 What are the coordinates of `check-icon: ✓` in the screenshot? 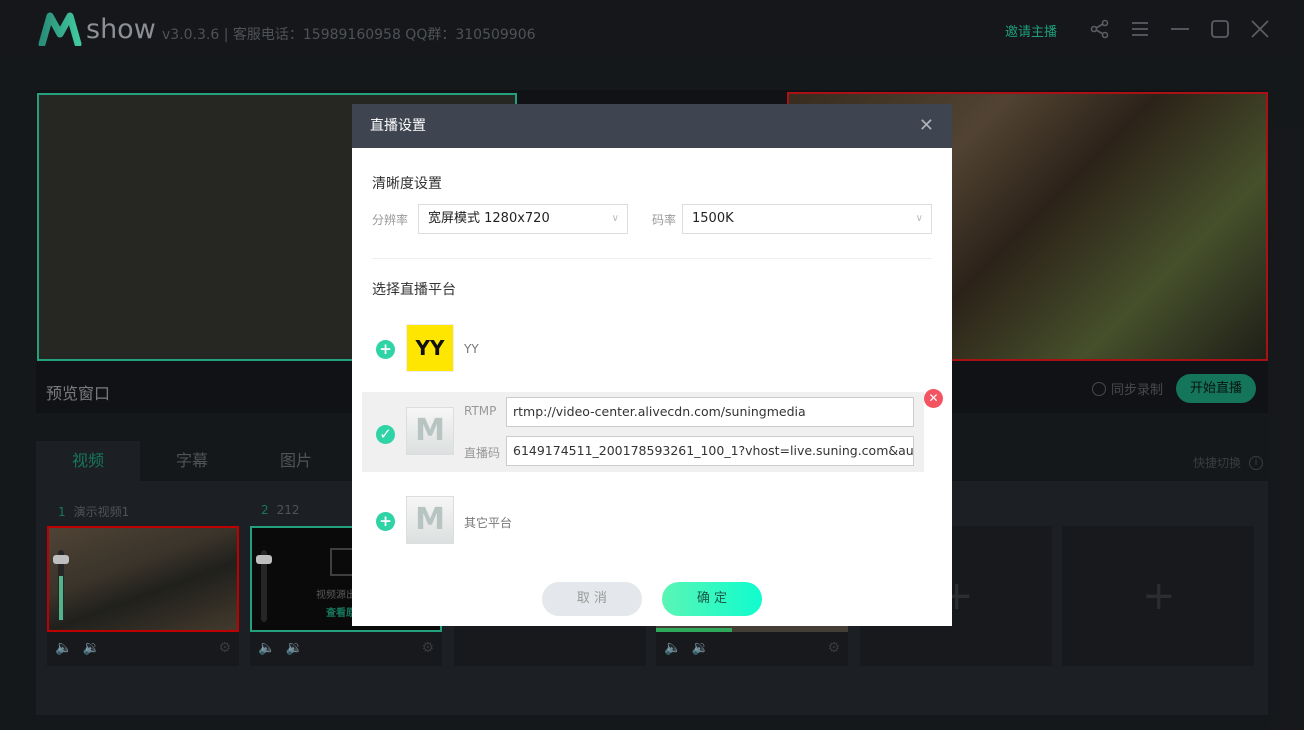 It's located at (385, 434).